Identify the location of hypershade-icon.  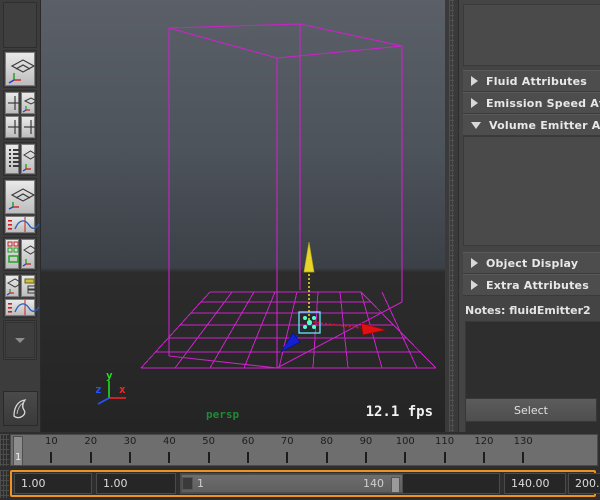
(12, 254).